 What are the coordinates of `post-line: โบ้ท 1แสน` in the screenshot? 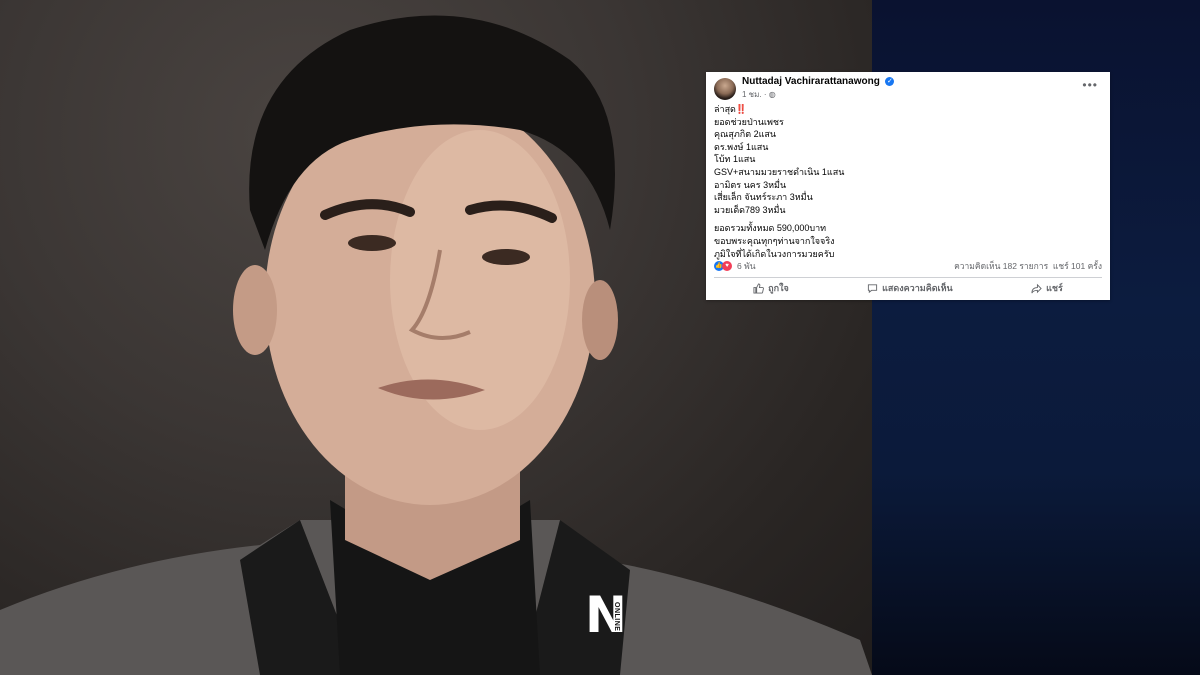 It's located at (735, 159).